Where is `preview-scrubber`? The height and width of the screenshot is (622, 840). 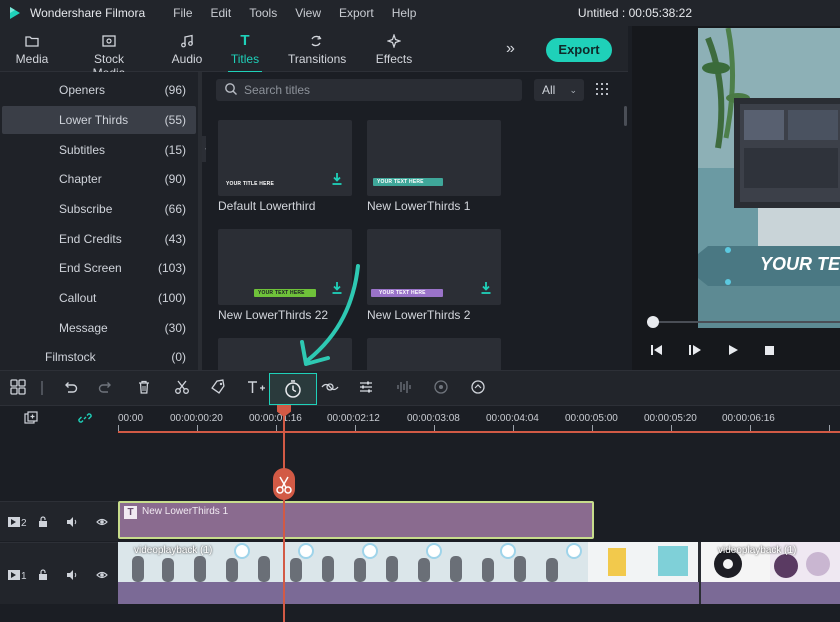 preview-scrubber is located at coordinates (743, 322).